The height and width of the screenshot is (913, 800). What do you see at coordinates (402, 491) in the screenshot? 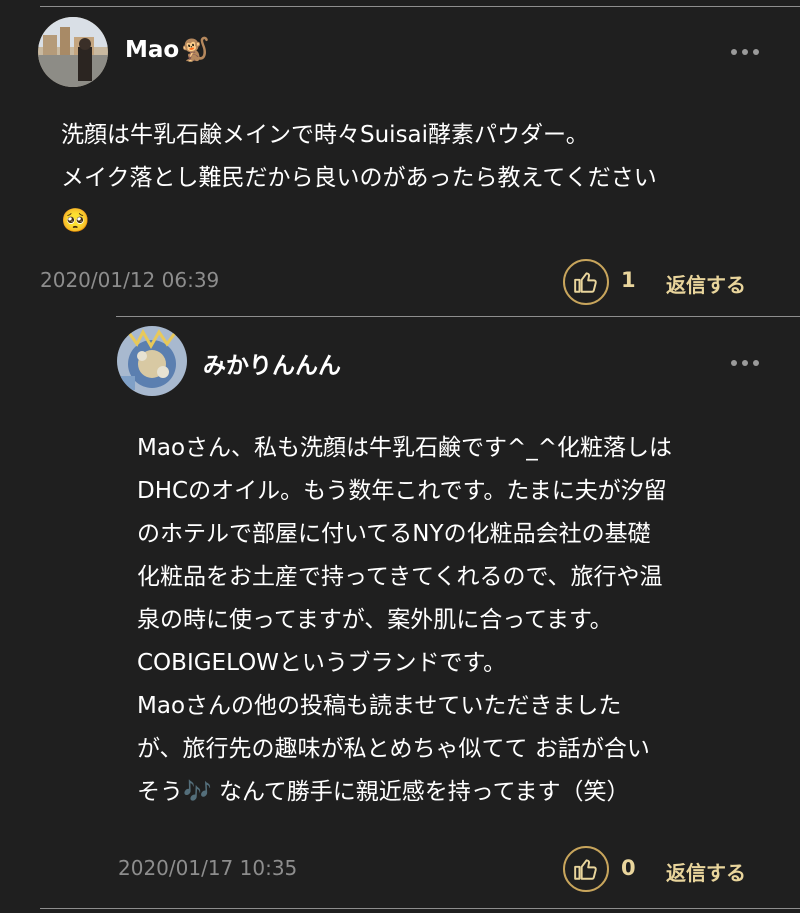
I see `comment-line: DHCのオイル。もう数年これです。たまに夫が汐留` at bounding box center [402, 491].